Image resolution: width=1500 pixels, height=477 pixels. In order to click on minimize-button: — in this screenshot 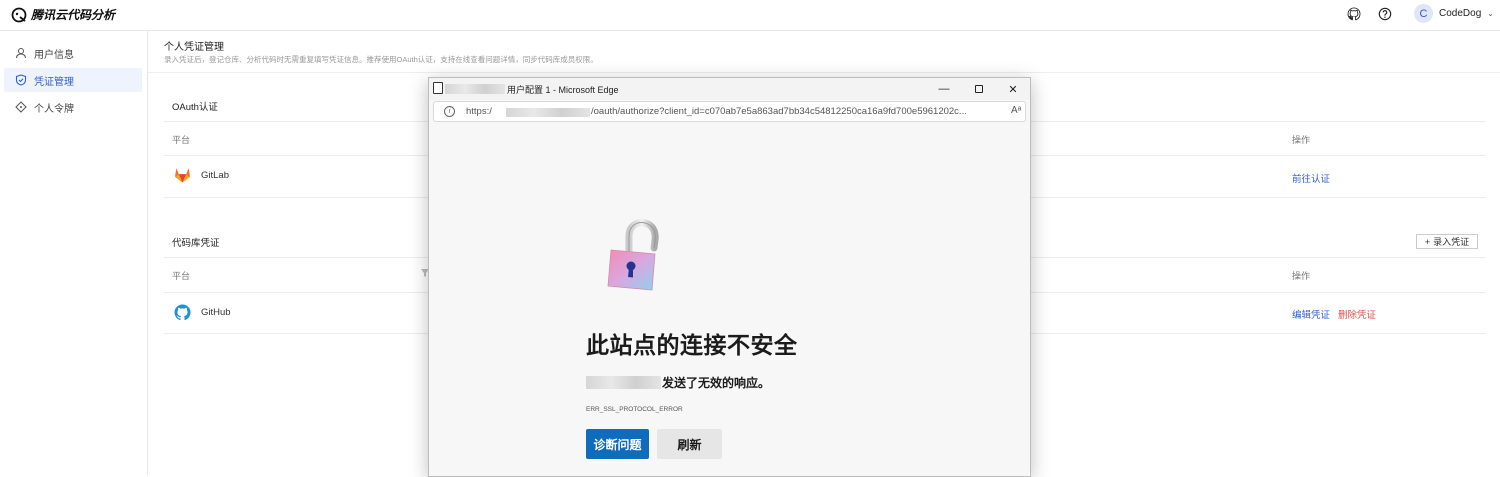, I will do `click(944, 89)`.